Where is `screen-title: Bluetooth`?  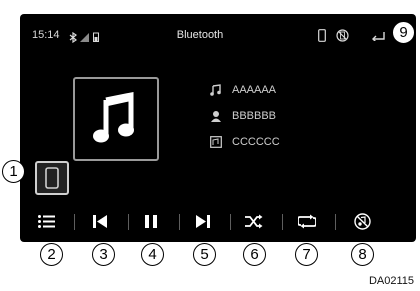 screen-title: Bluetooth is located at coordinates (200, 35).